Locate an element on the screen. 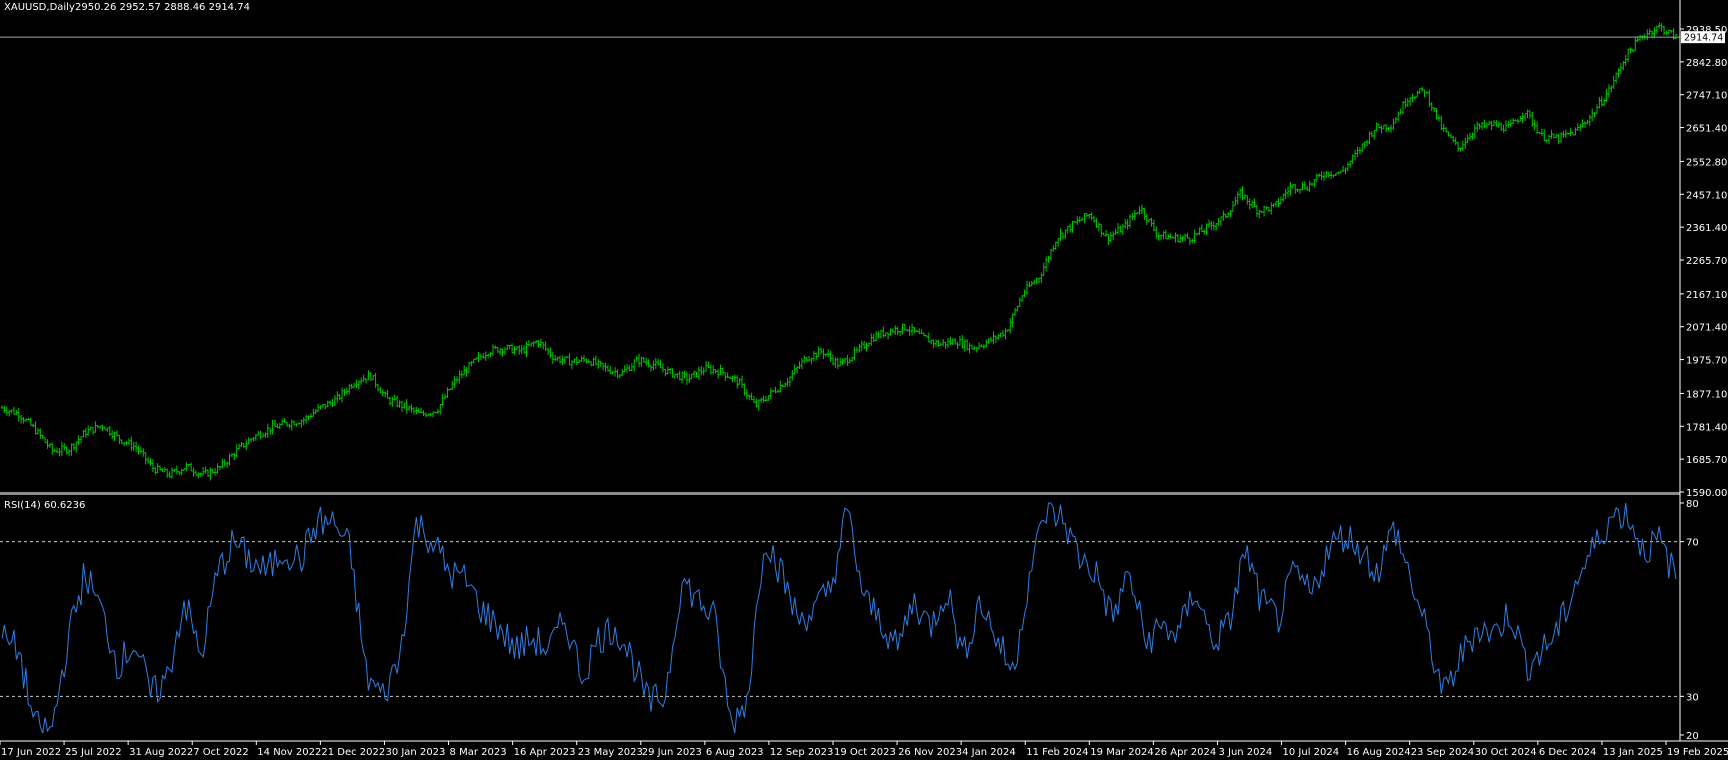 Image resolution: width=1728 pixels, height=760 pixels. time-tick-label: 13 Jan 2025 is located at coordinates (1633, 752).